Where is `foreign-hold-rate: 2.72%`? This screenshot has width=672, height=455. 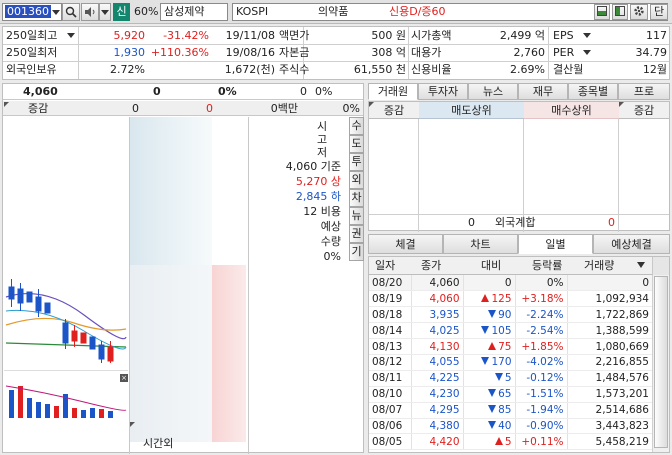
foreign-hold-rate: 2.72% is located at coordinates (127, 69).